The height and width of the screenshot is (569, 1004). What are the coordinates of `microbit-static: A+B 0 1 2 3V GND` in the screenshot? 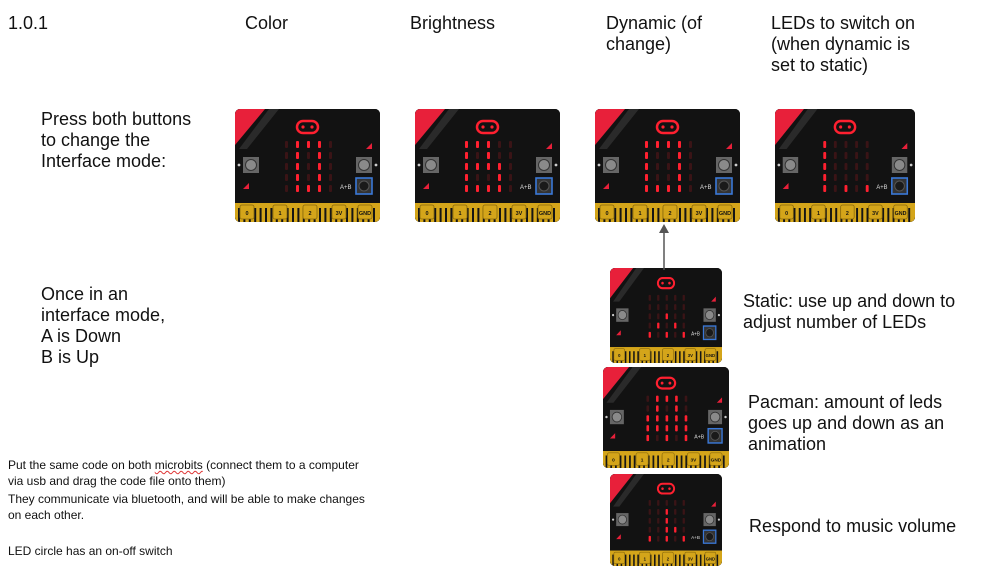 It's located at (666, 315).